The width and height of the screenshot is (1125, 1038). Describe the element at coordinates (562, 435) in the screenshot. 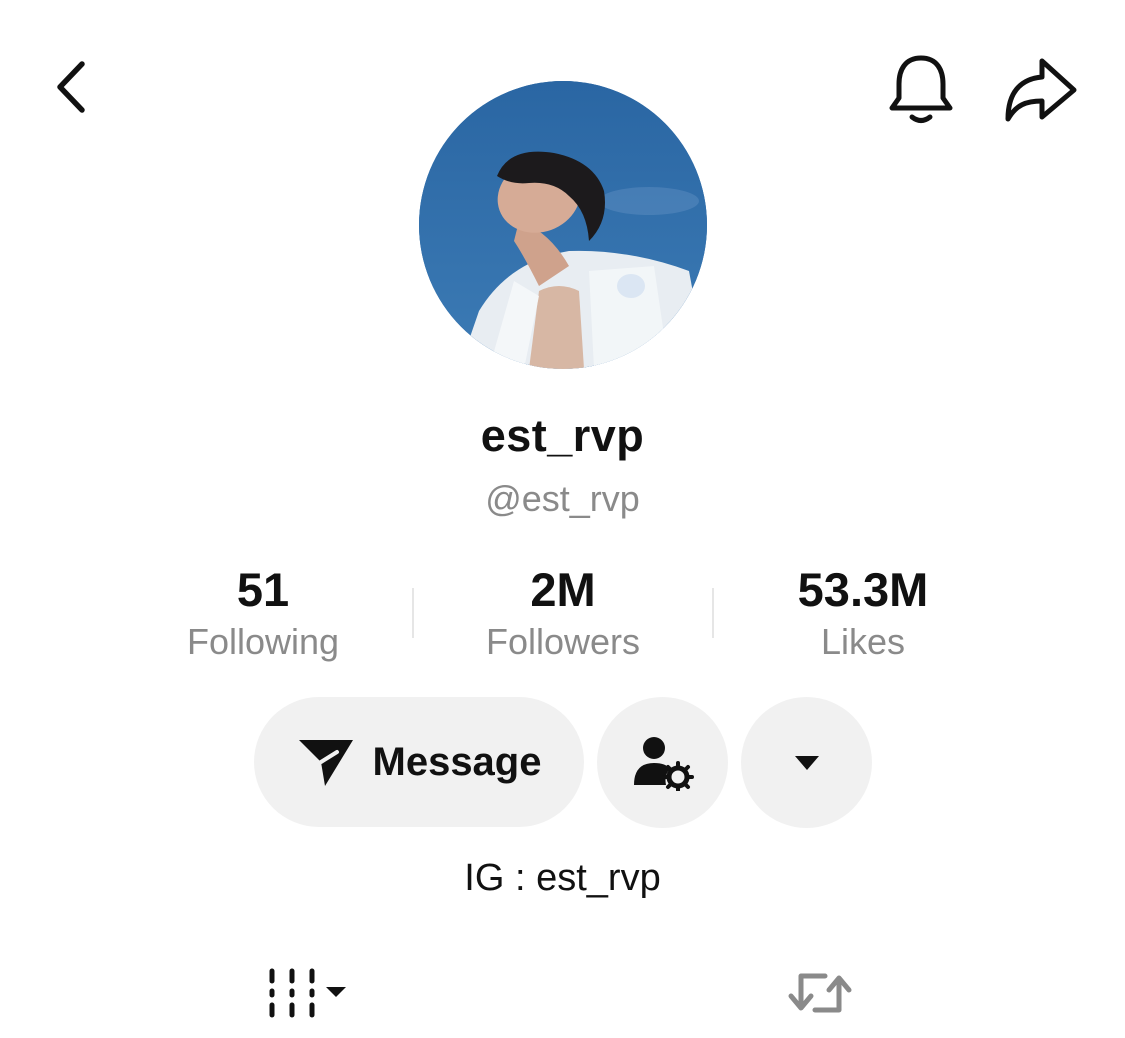

I see `display-name: est_rvp` at that location.